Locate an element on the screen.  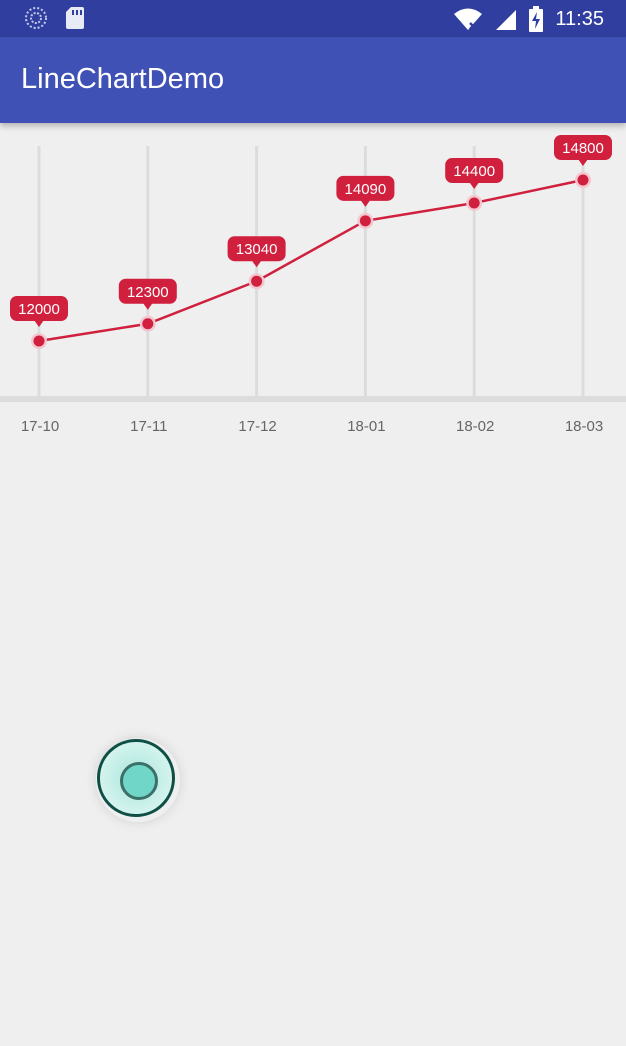
status-left-icons is located at coordinates (54, 18).